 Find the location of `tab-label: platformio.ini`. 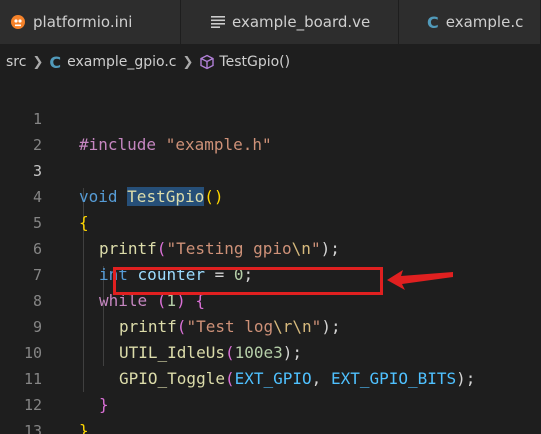

tab-label: platformio.ini is located at coordinates (83, 22).